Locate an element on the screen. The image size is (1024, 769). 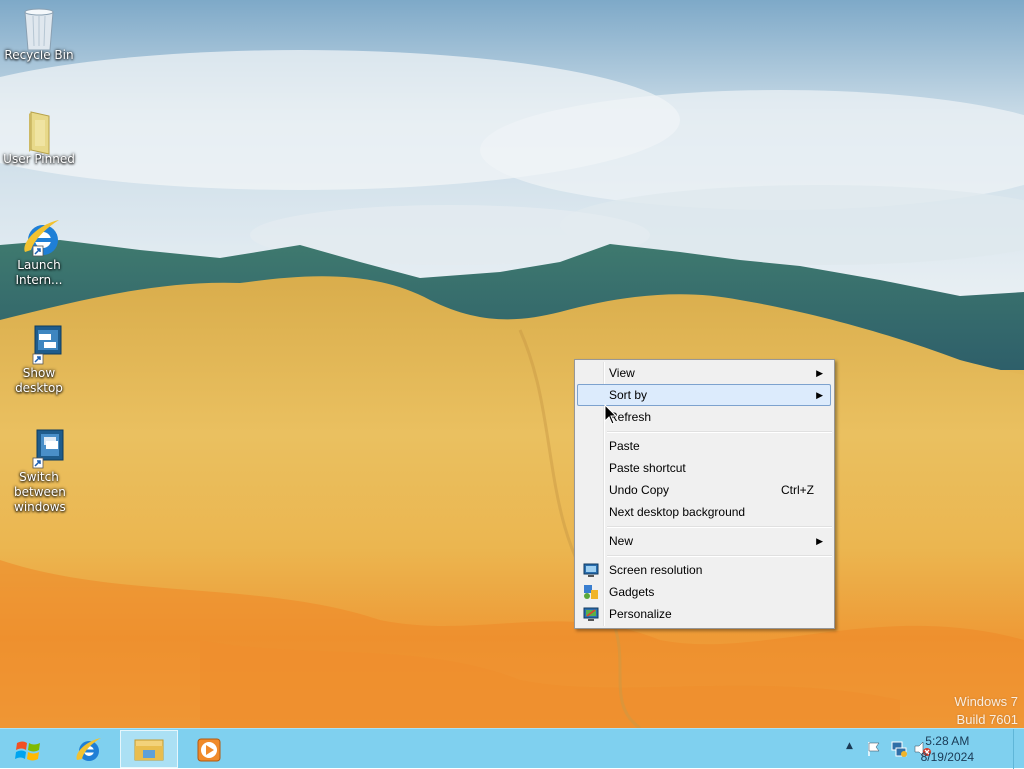
taskbar-file-explorer is located at coordinates (149, 749).